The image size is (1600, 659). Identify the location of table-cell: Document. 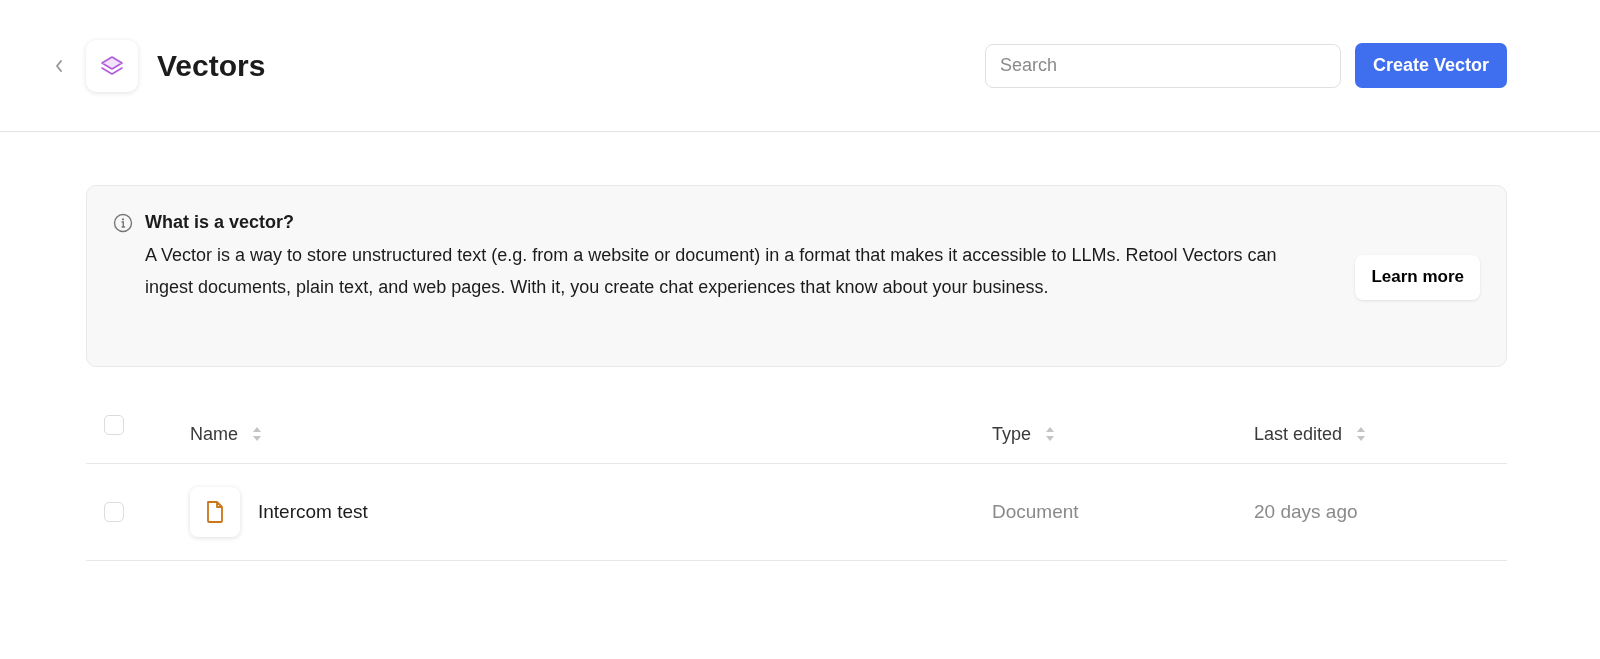
(1035, 511).